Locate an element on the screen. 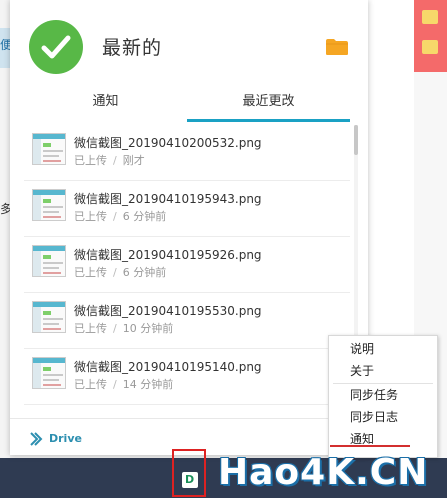 The image size is (447, 498). menu-item-about: 关于 is located at coordinates (383, 371).